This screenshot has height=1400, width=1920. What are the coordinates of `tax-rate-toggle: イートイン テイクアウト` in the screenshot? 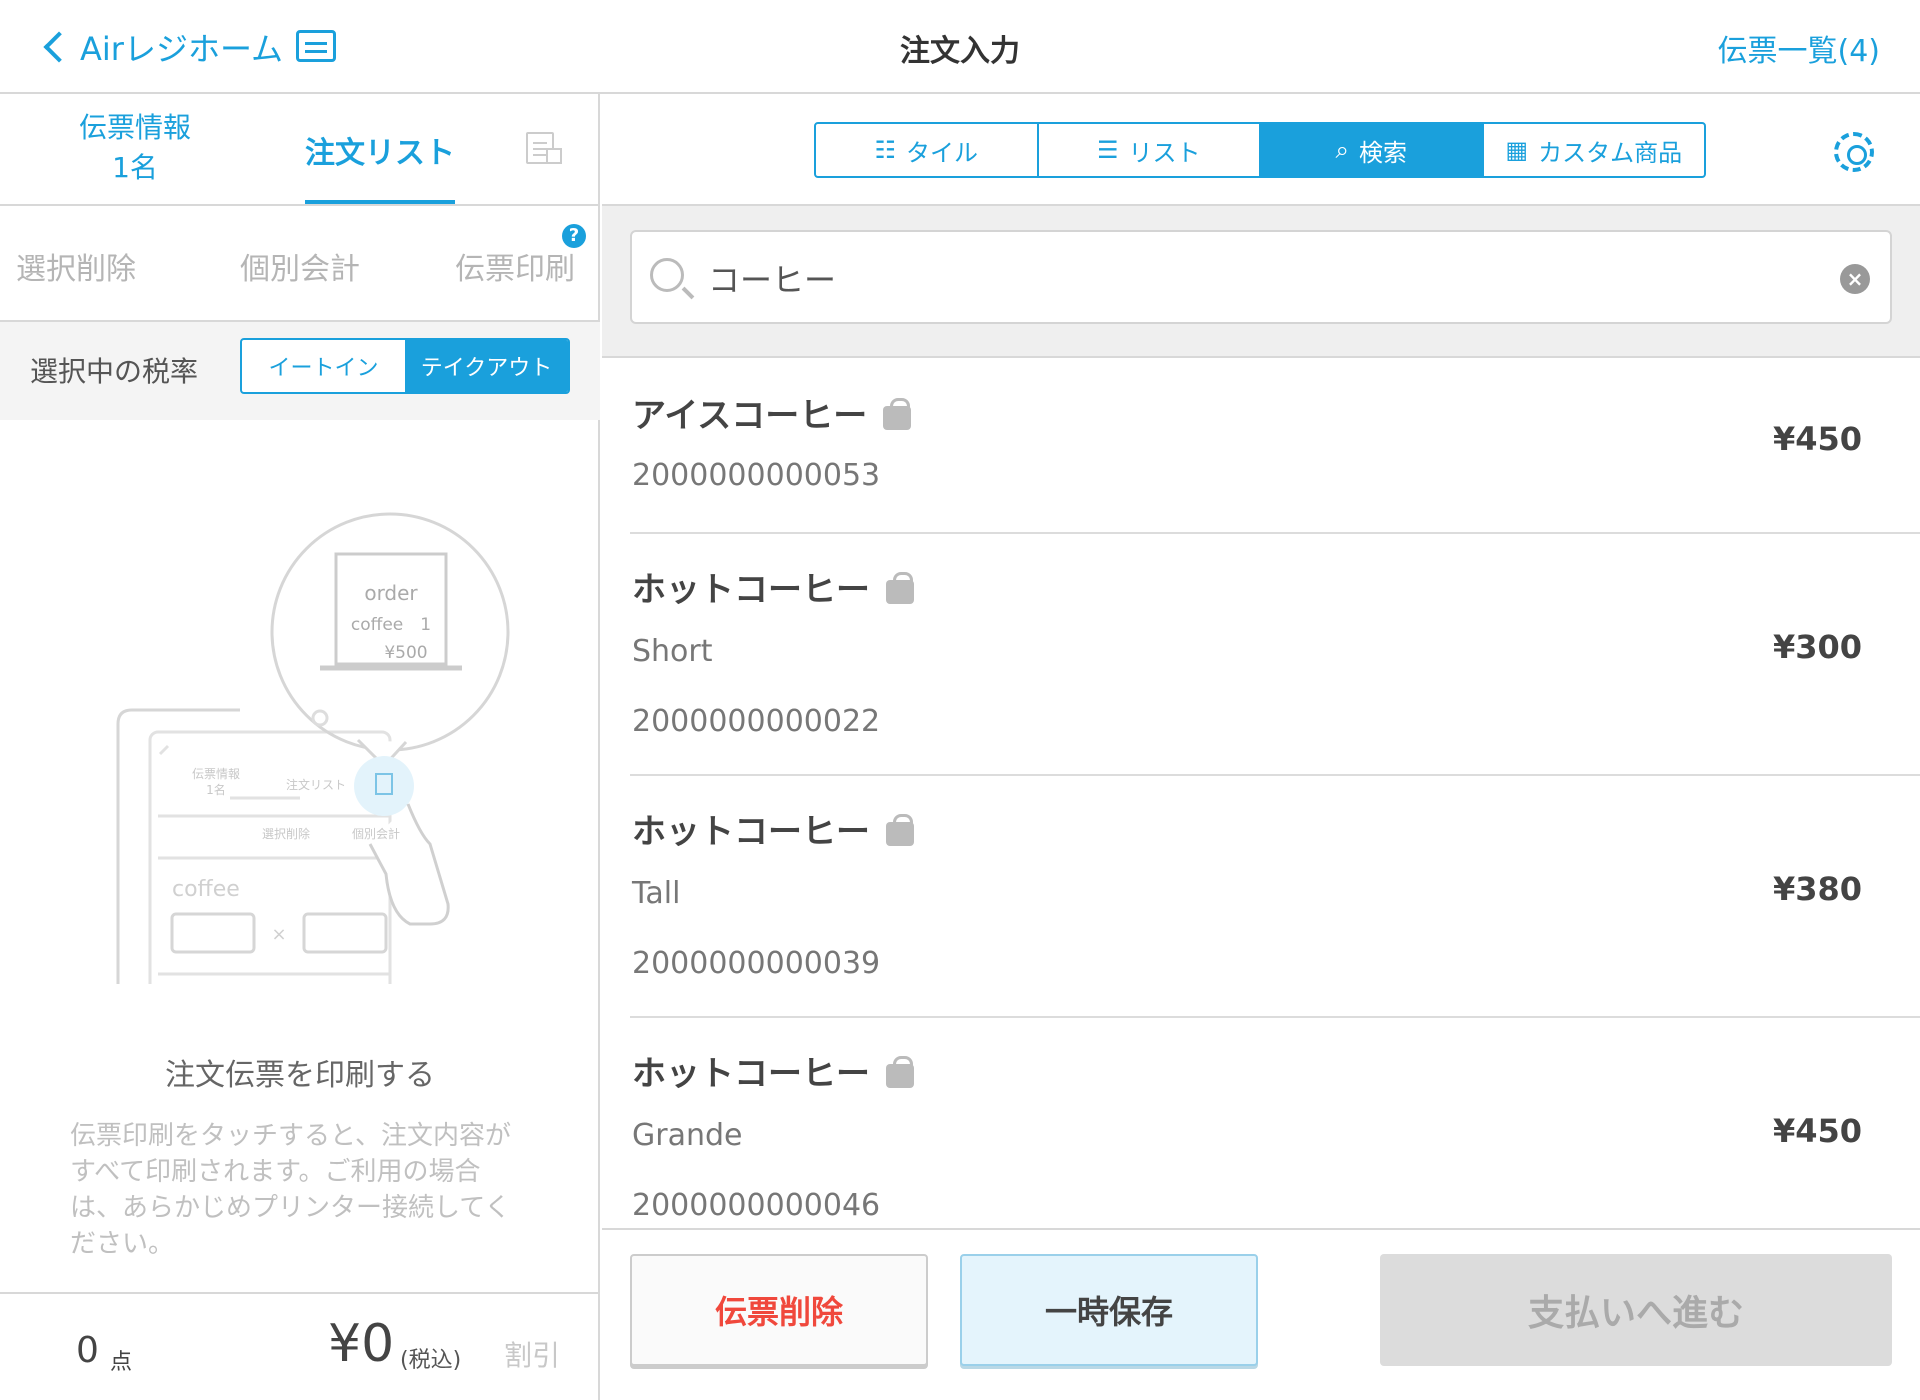 It's located at (405, 366).